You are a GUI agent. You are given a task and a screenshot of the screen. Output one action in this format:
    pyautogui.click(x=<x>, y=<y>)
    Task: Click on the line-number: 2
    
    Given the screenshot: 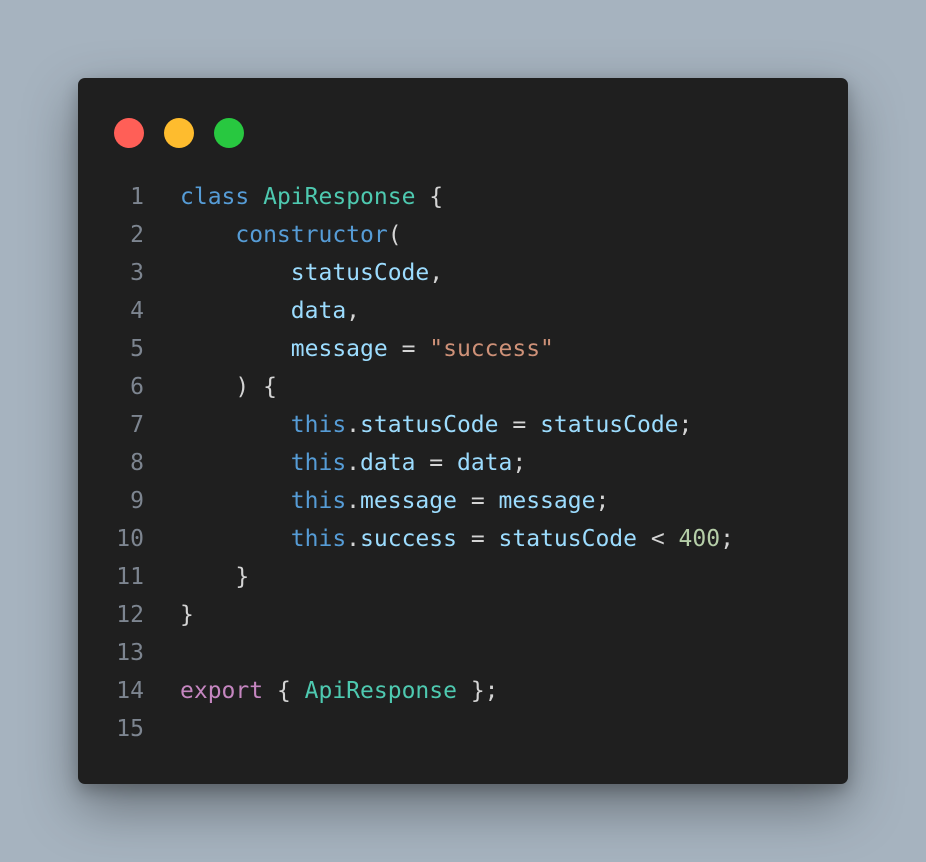 What is the action you would take?
    pyautogui.click(x=137, y=235)
    